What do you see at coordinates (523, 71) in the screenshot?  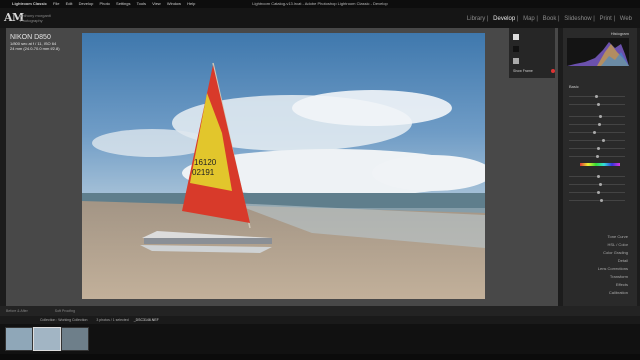 I see `show-frame-label: Show Frame` at bounding box center [523, 71].